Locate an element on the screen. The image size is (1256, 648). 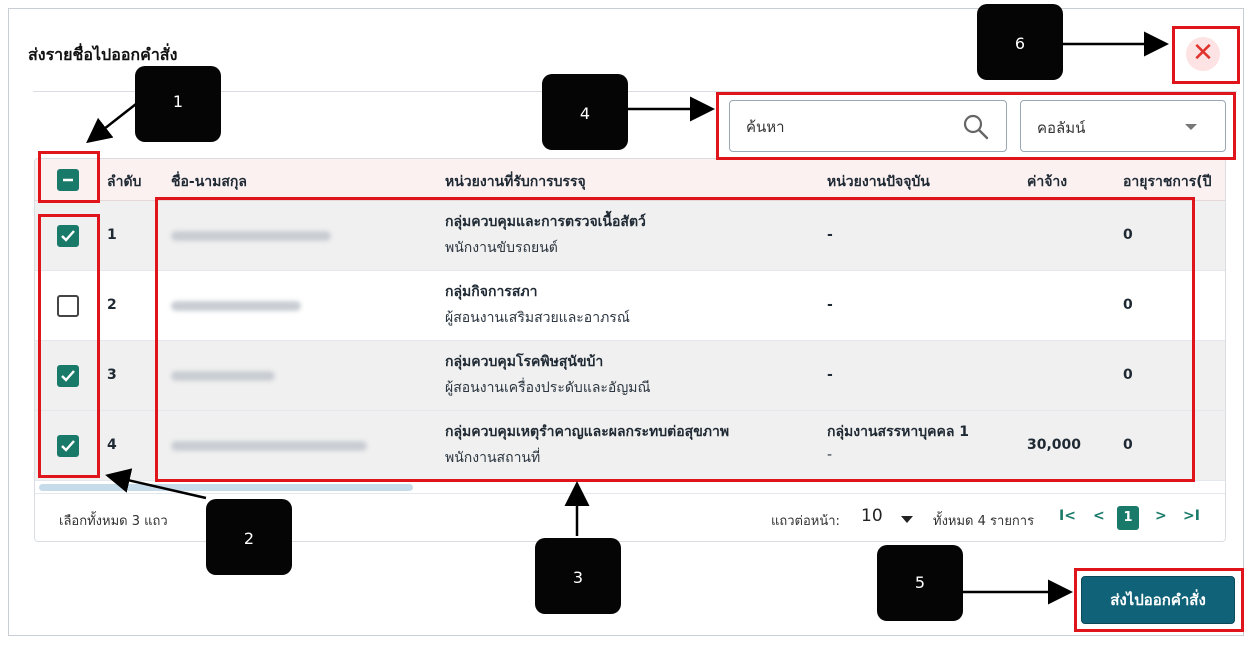
row-wage: 30,000 is located at coordinates (1054, 445).